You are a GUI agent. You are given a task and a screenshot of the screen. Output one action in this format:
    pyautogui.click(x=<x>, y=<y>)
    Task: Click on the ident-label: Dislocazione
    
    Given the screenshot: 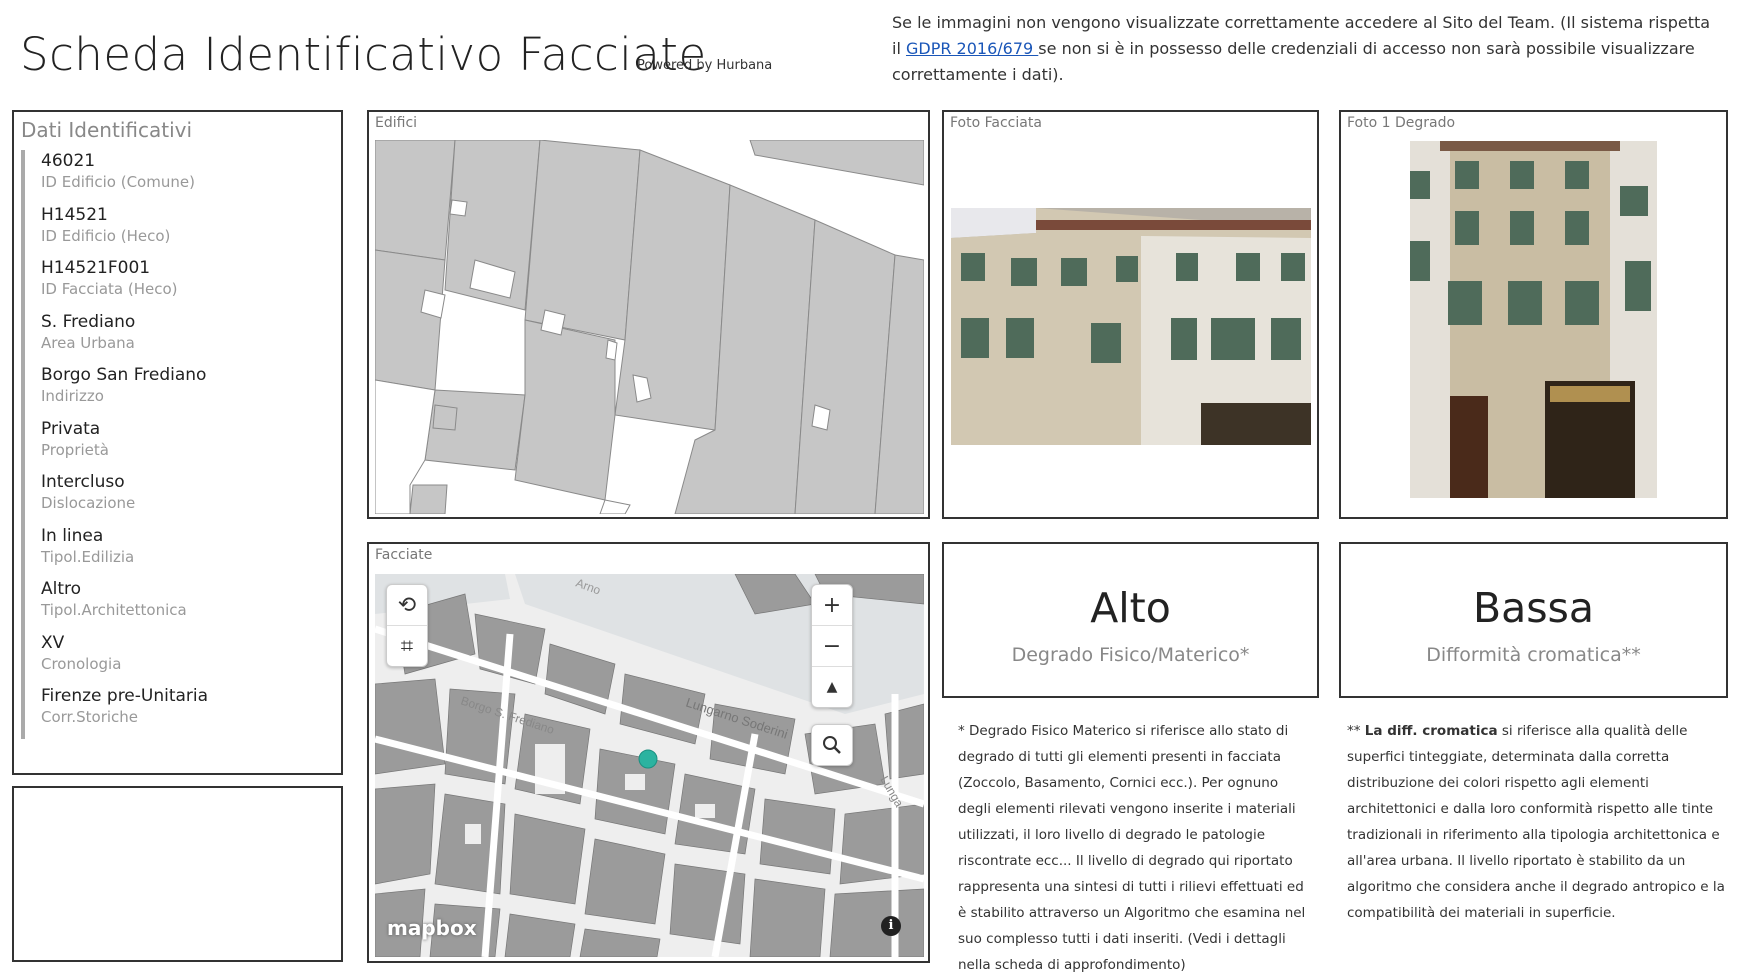 What is the action you would take?
    pyautogui.click(x=88, y=503)
    